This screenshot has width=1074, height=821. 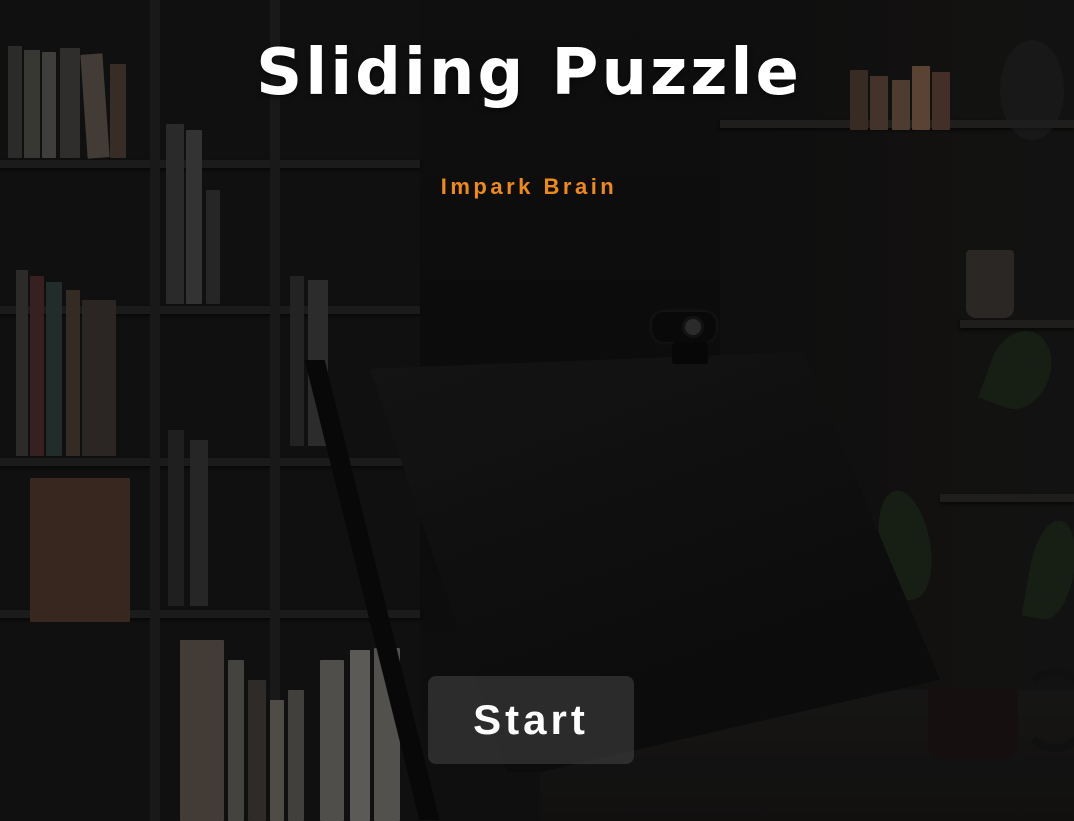 What do you see at coordinates (529, 73) in the screenshot?
I see `game-title: Sliding Puzzle` at bounding box center [529, 73].